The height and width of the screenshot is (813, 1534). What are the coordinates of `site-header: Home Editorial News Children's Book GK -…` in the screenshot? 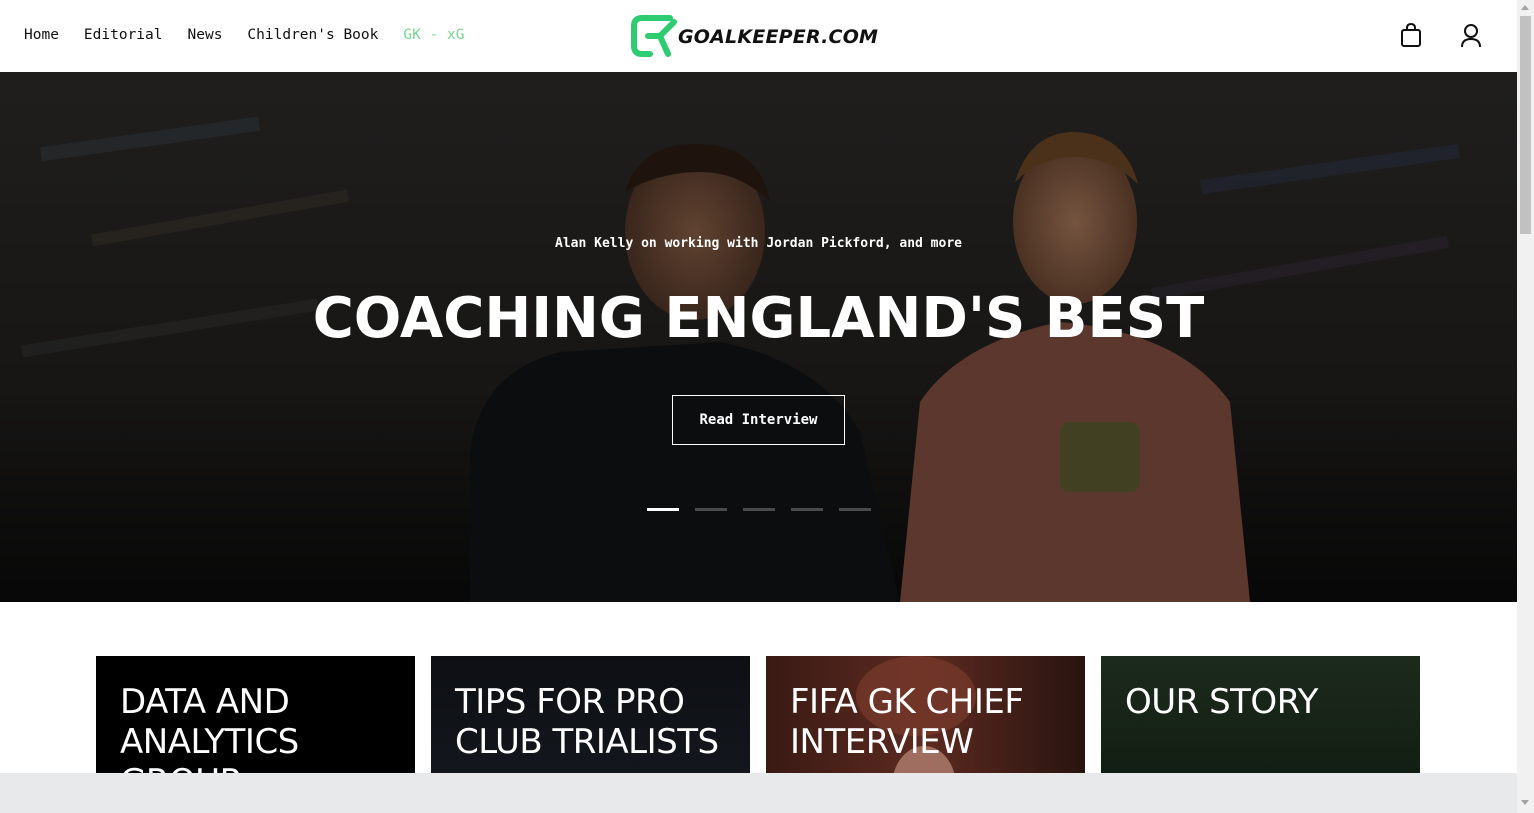 It's located at (758, 36).